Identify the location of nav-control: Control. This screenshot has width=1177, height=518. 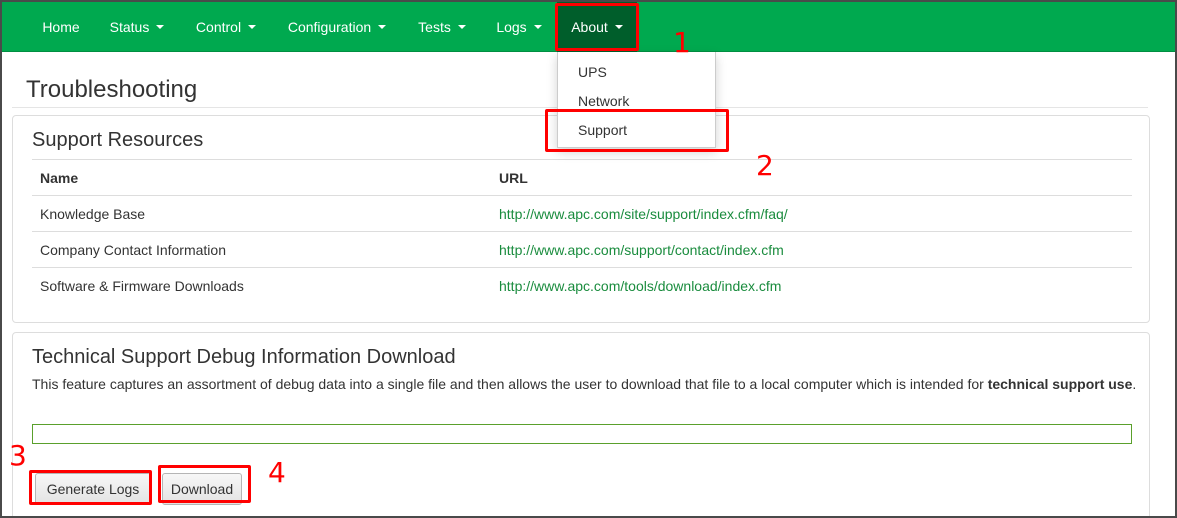
(226, 27).